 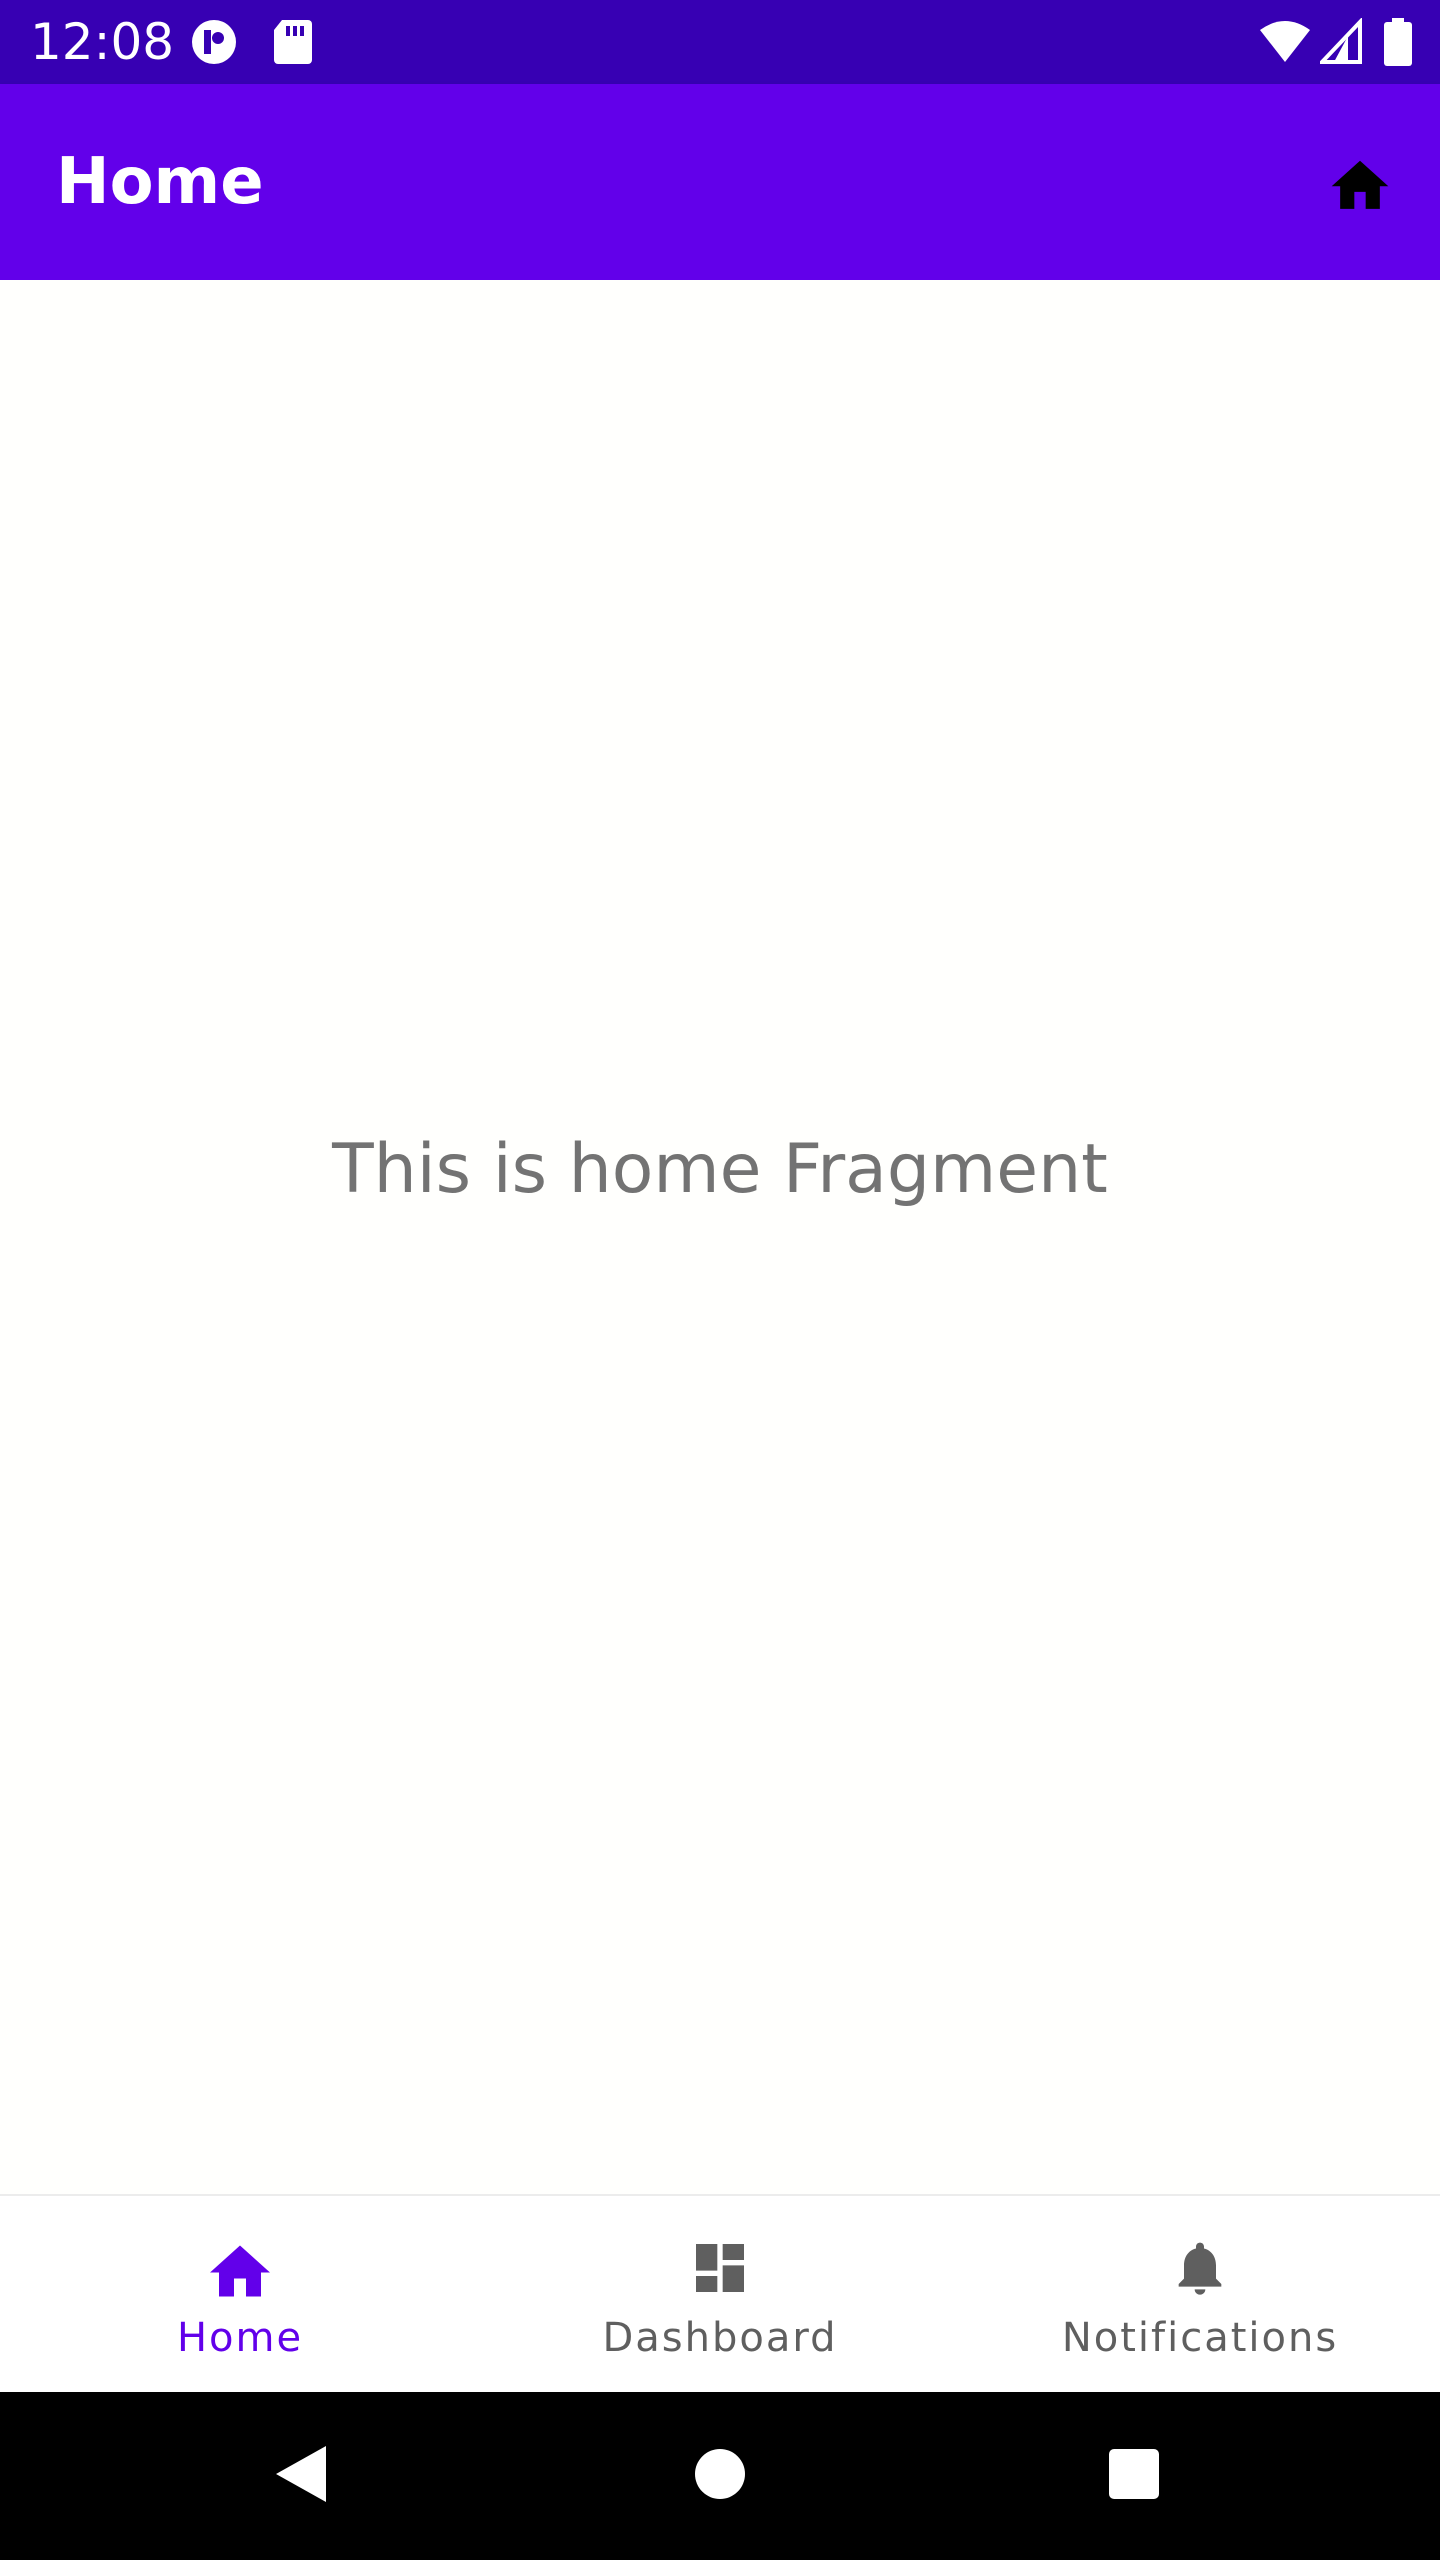 What do you see at coordinates (720, 2268) in the screenshot?
I see `dashboard-icon` at bounding box center [720, 2268].